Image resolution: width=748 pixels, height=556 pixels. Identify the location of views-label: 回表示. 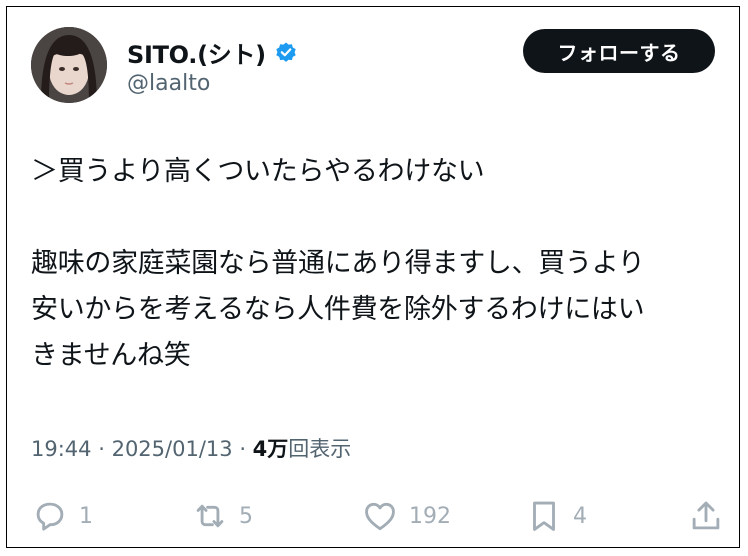
(320, 449).